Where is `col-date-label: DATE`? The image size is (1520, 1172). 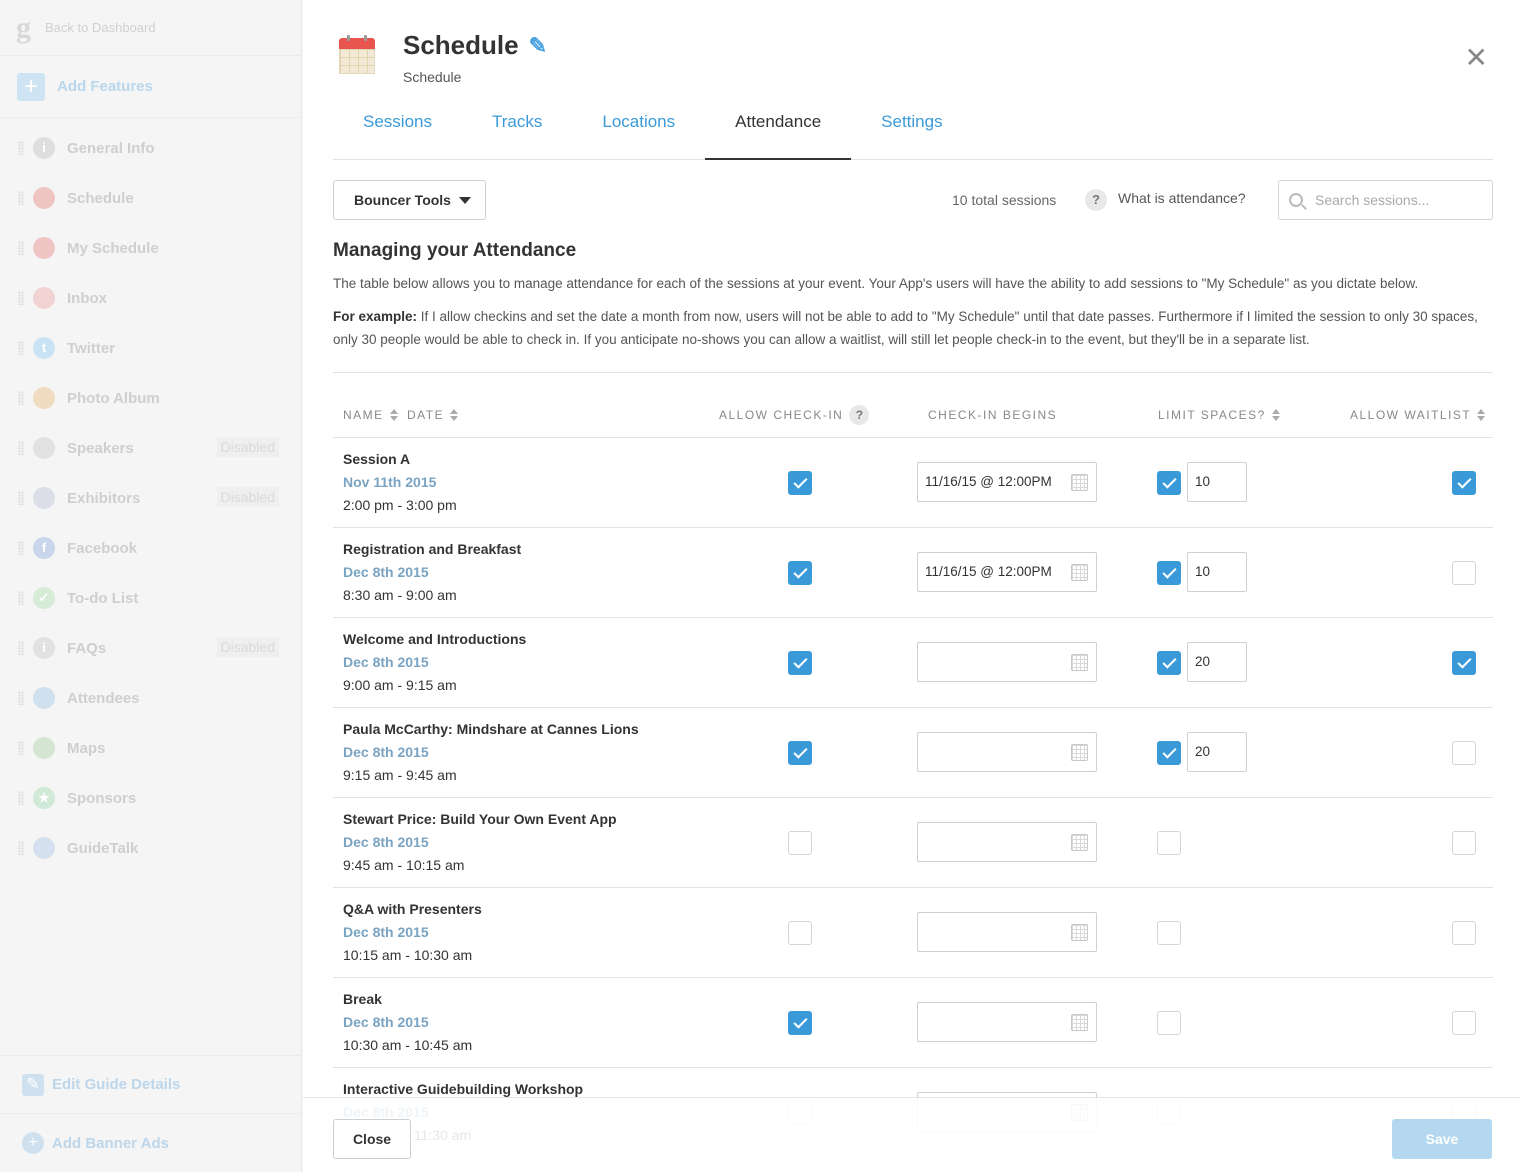
col-date-label: DATE is located at coordinates (426, 415).